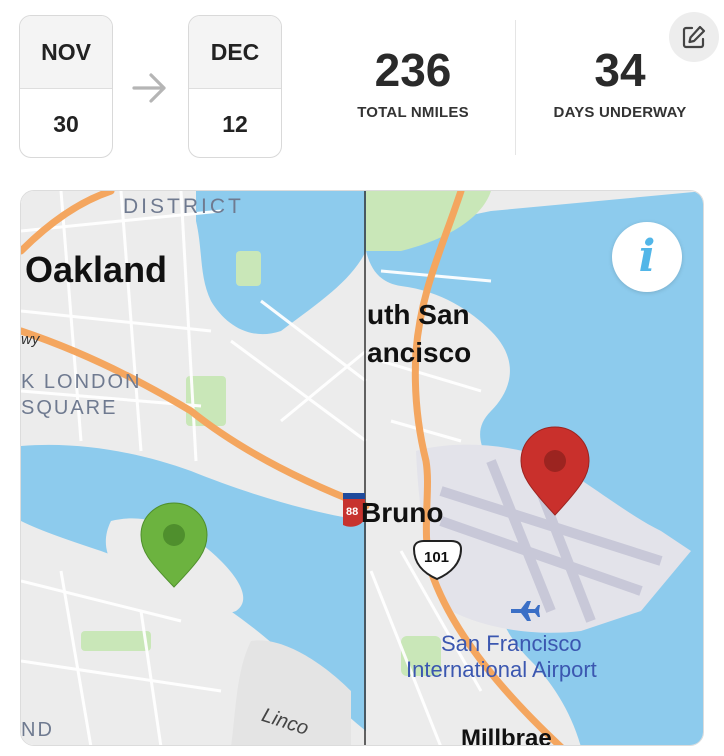  Describe the element at coordinates (620, 82) in the screenshot. I see `days-underway-stat: 34 DAYS UNDERWAY` at that location.